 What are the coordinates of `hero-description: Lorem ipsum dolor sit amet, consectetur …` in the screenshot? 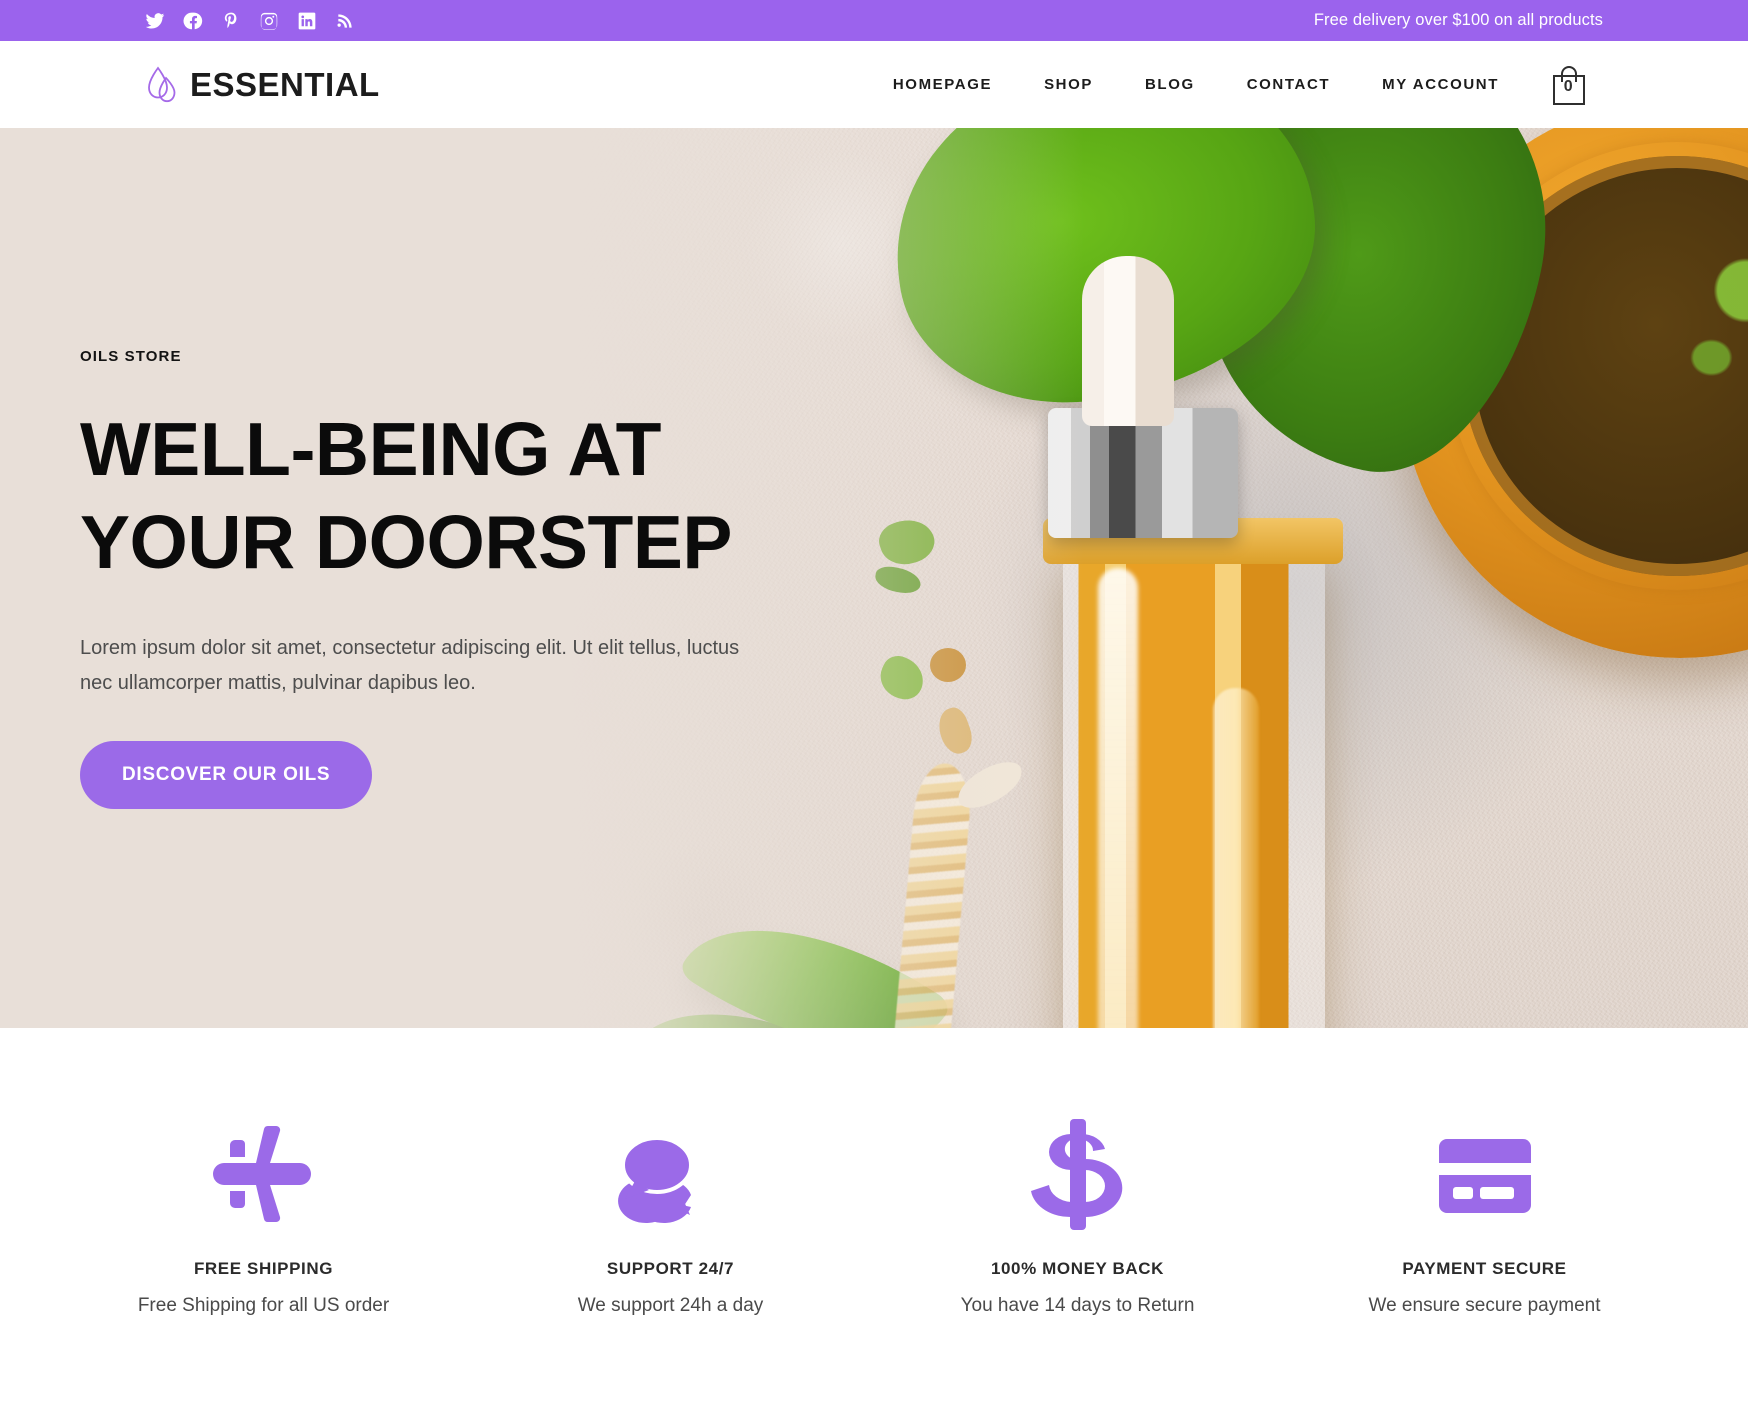 It's located at (410, 665).